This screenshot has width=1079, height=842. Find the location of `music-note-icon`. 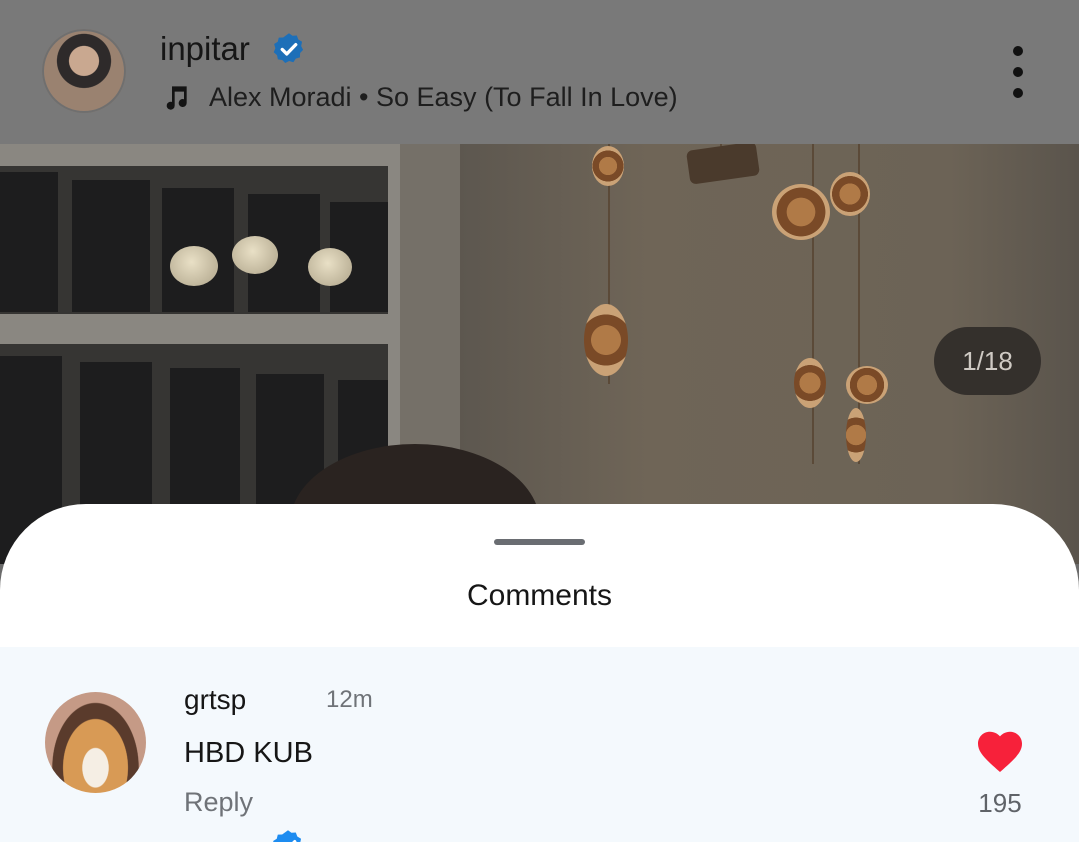

music-note-icon is located at coordinates (176, 98).